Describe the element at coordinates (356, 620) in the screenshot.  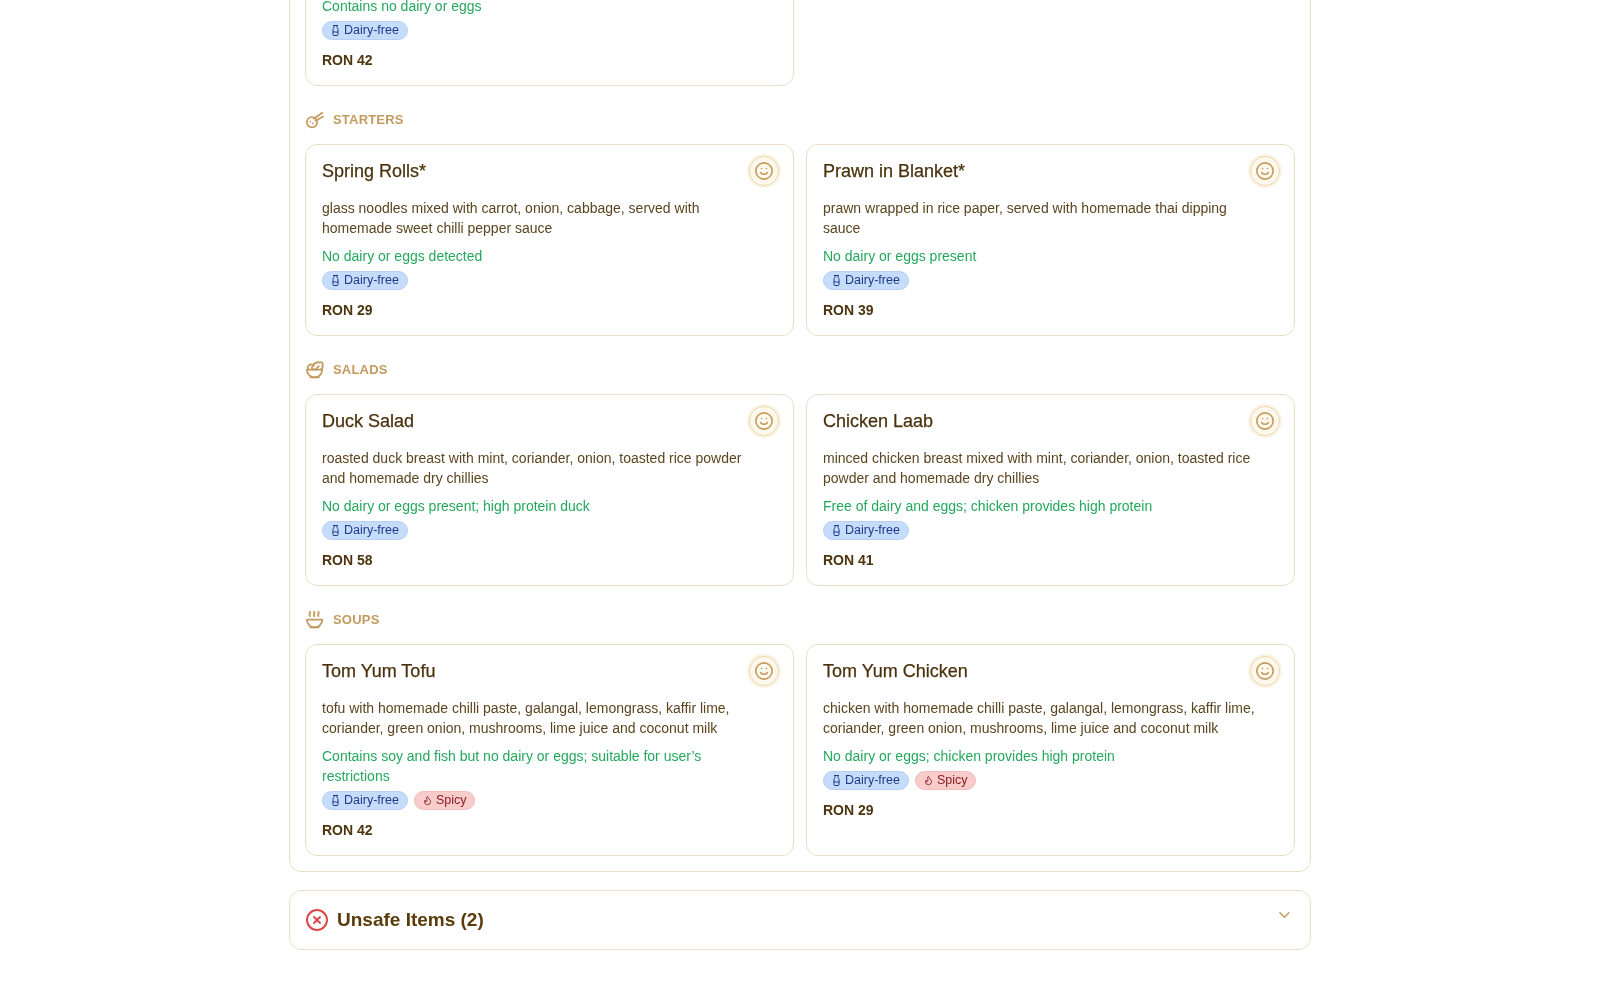
I see `section-heading: SOUPS` at that location.